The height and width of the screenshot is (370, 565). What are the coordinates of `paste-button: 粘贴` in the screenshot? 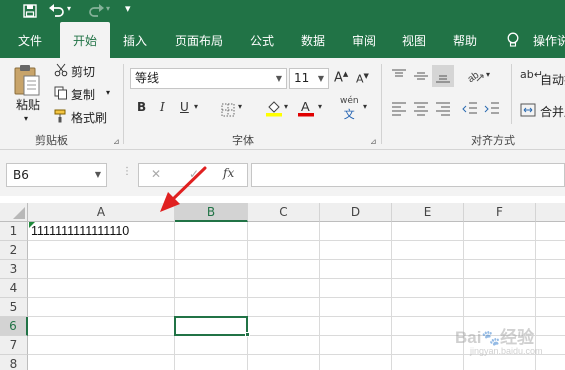 It's located at (28, 104).